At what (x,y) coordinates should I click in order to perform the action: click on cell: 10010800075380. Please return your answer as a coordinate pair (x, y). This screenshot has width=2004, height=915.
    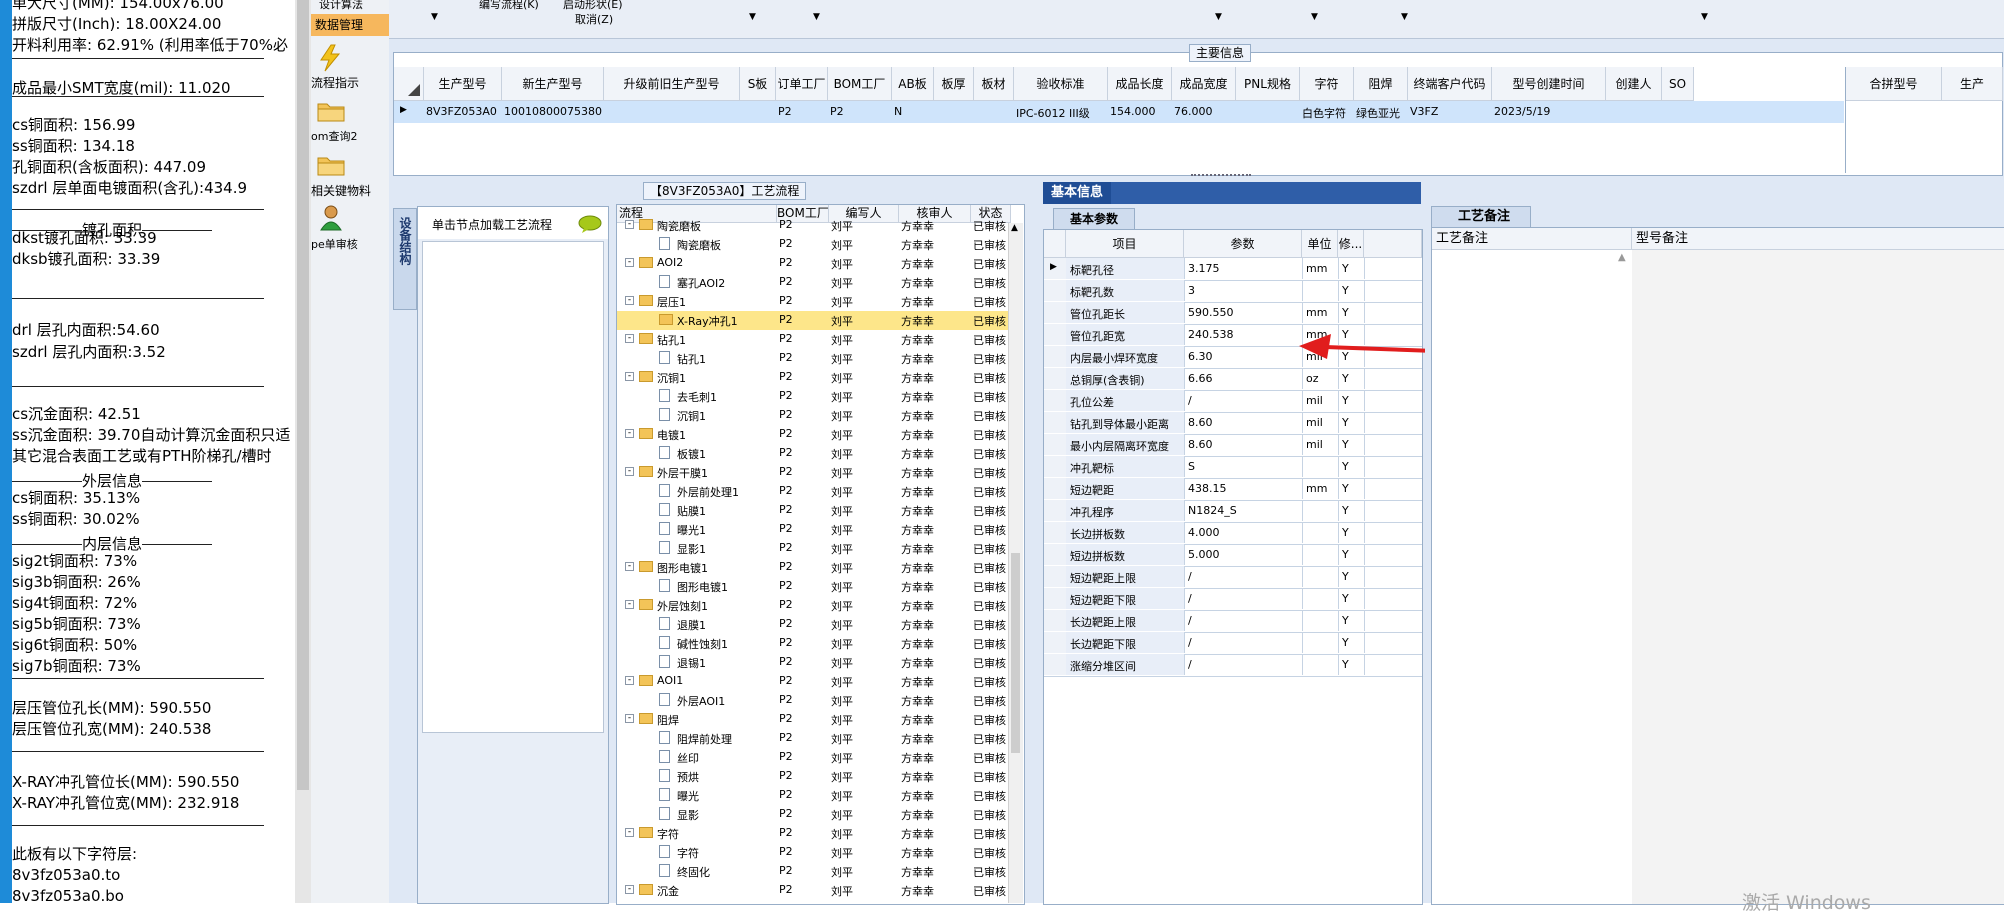
    Looking at the image, I should click on (554, 113).